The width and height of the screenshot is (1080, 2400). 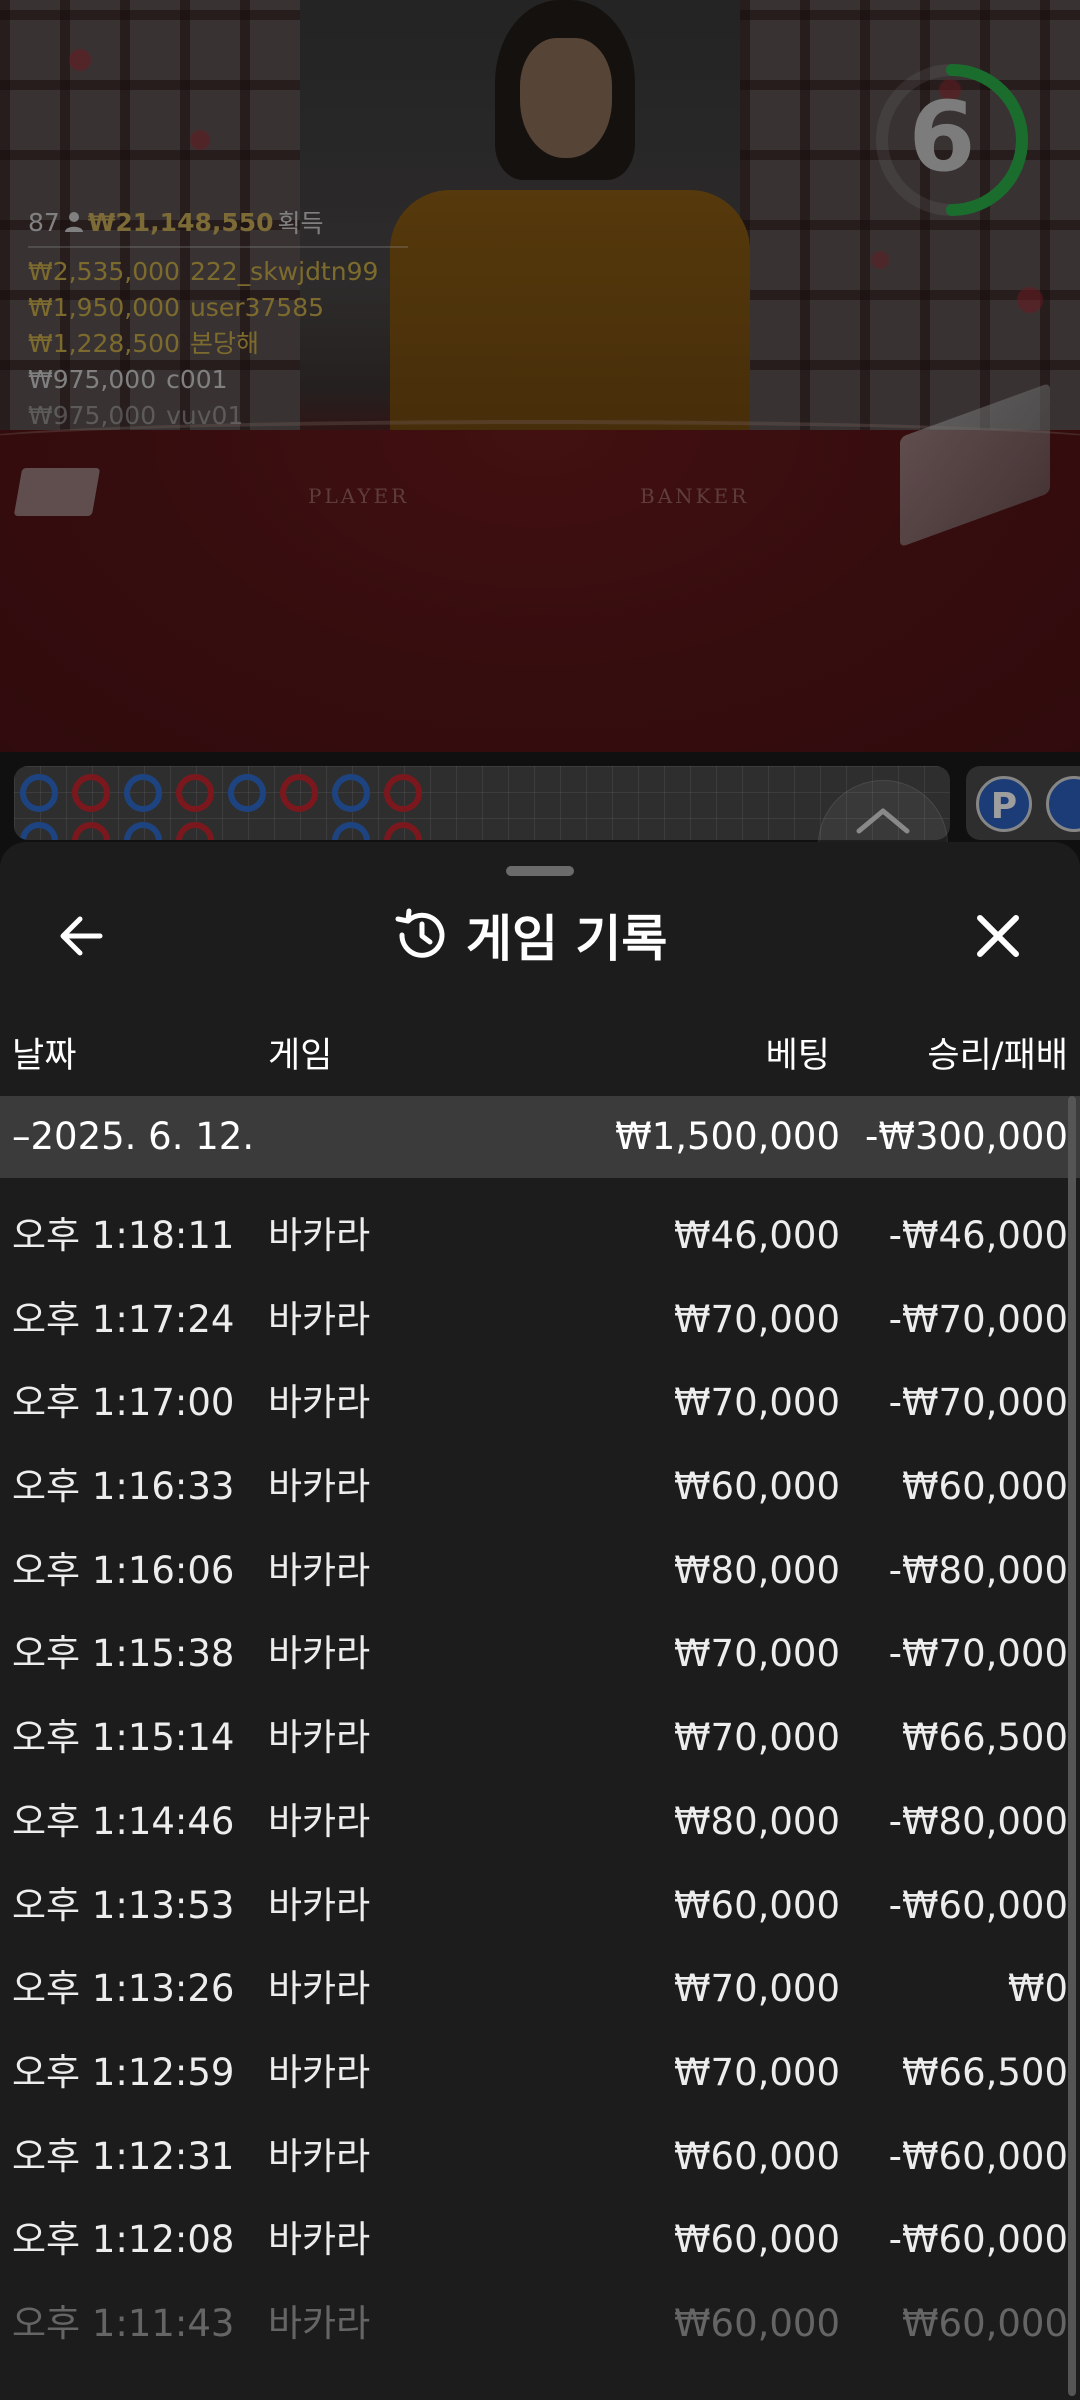 What do you see at coordinates (540, 1236) in the screenshot?
I see `table-row: 오후 1:18:11 바카라 ₩46,000 -₩46,000` at bounding box center [540, 1236].